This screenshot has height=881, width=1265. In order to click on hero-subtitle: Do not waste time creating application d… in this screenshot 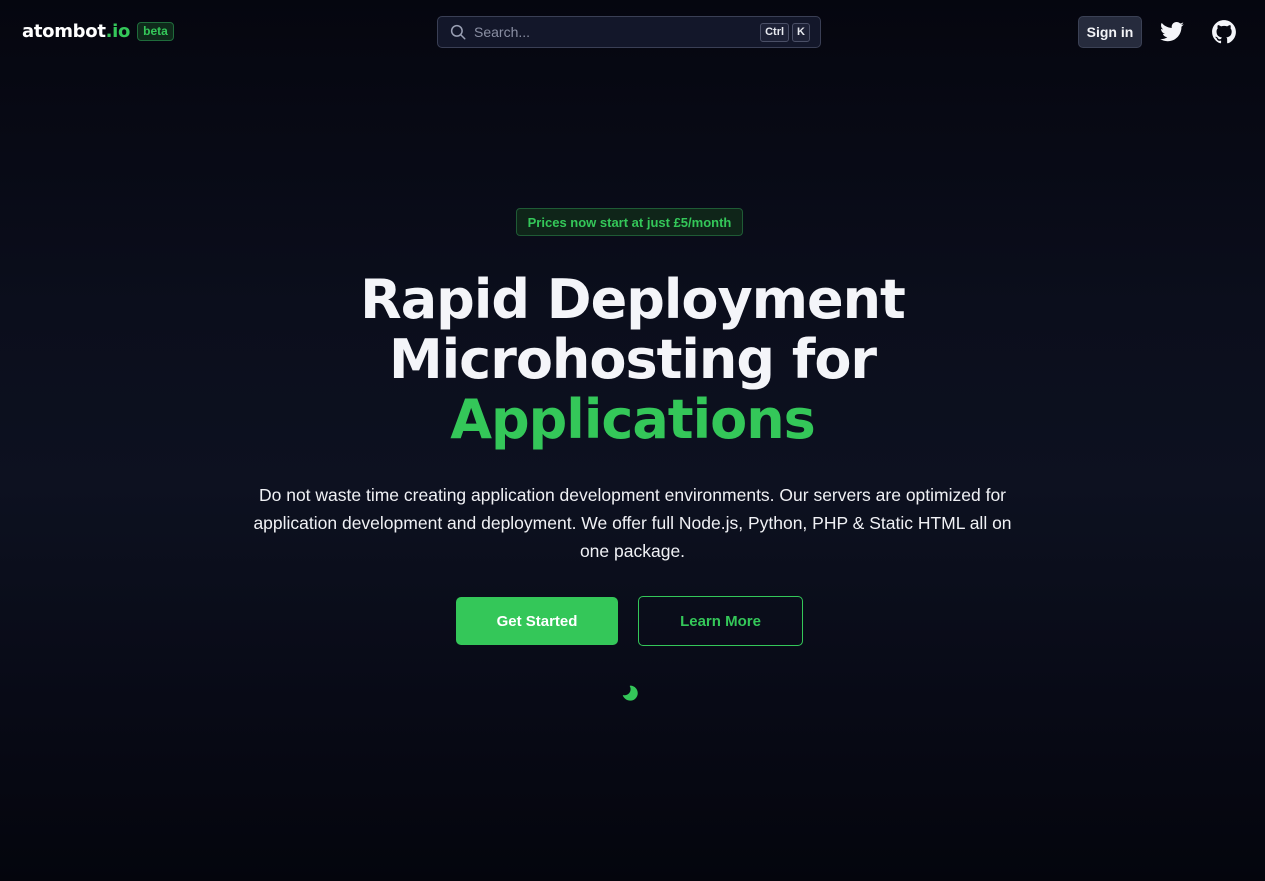, I will do `click(632, 523)`.